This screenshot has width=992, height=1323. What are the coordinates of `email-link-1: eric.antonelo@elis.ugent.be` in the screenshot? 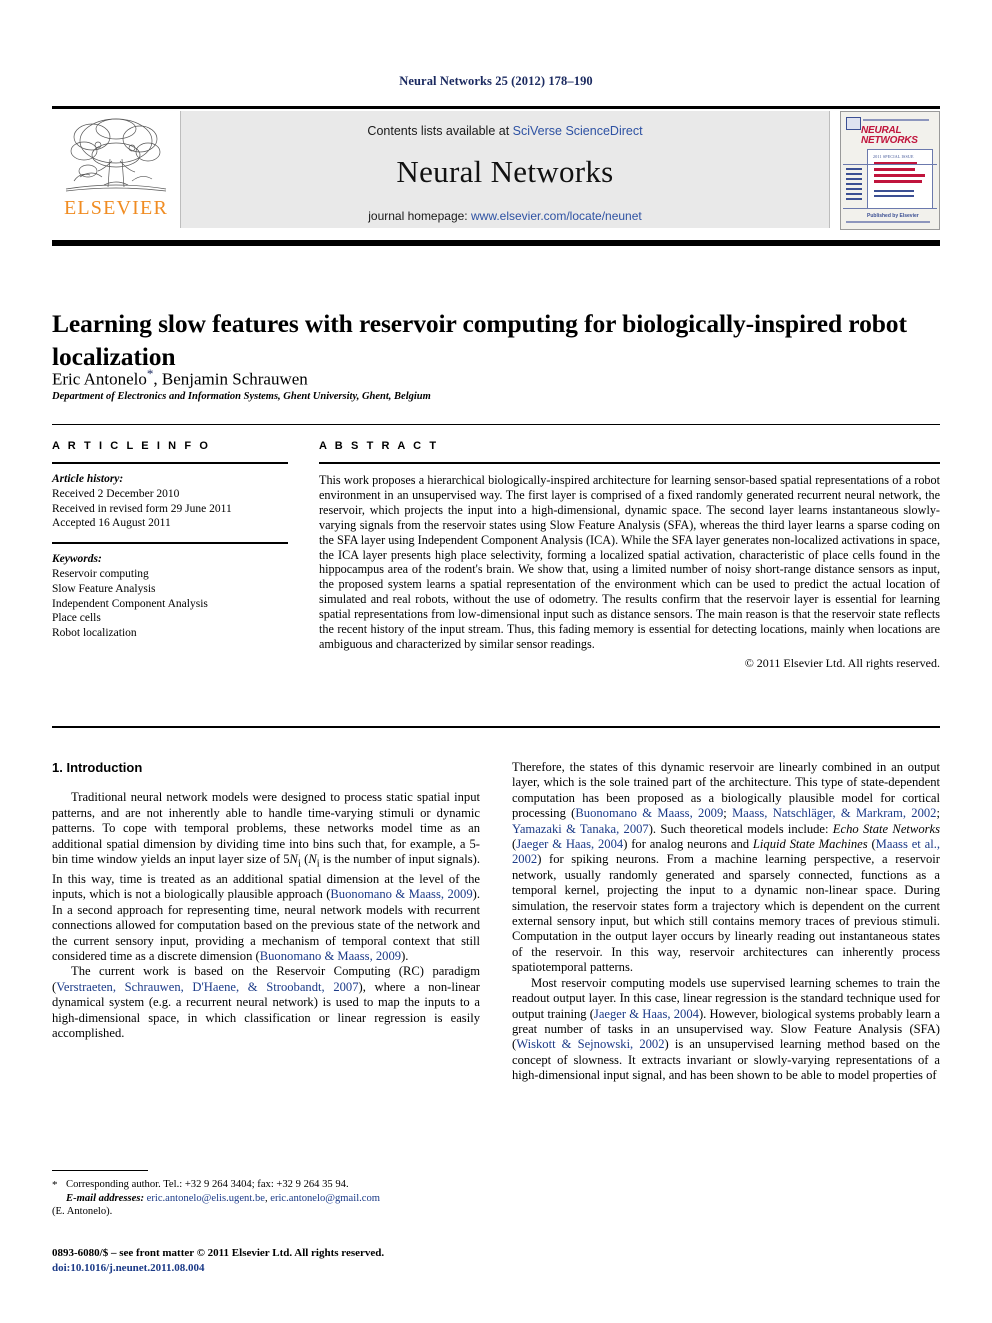 It's located at (206, 1198).